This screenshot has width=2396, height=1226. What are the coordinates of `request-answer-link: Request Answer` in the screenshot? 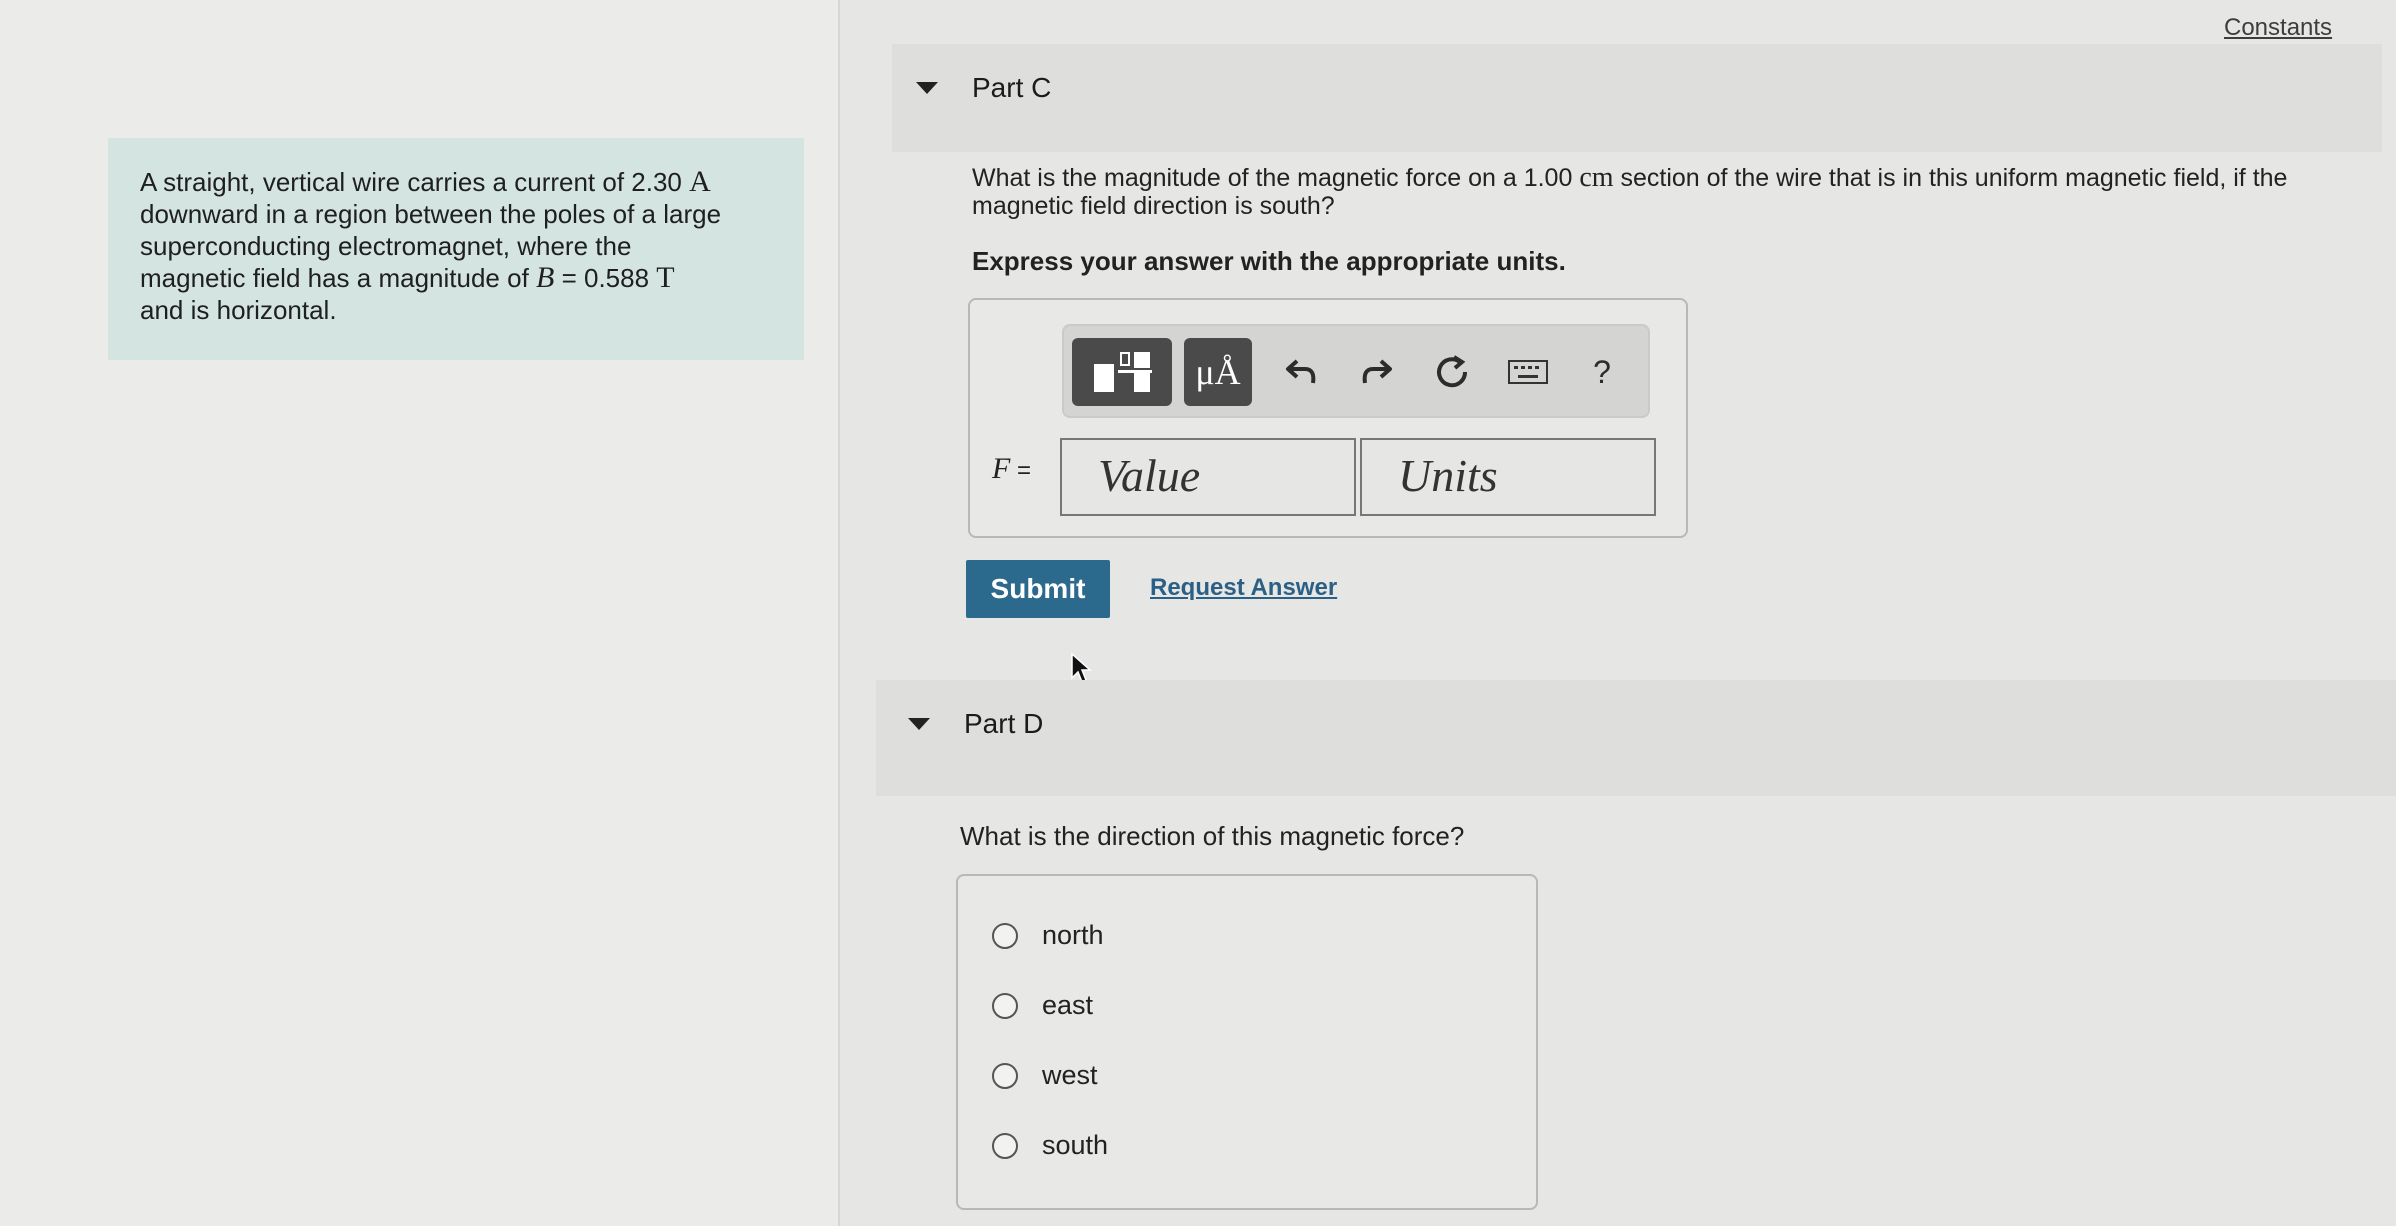 It's located at (1243, 588).